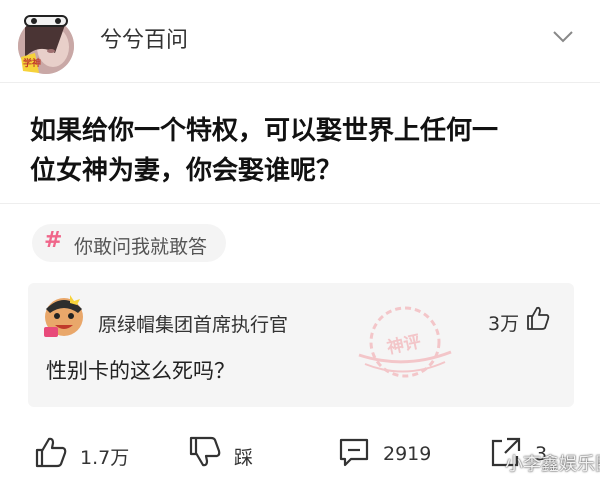  I want to click on thumbs-up-icon, so click(538, 318).